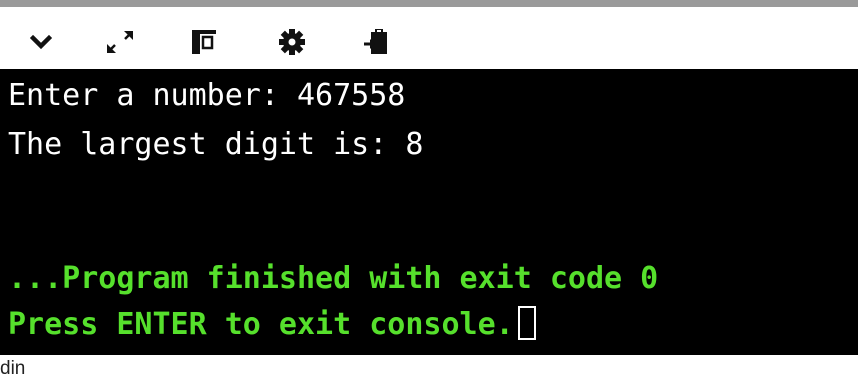 This screenshot has width=858, height=376. What do you see at coordinates (216, 144) in the screenshot?
I see `console-line: The largest digit is: 8` at bounding box center [216, 144].